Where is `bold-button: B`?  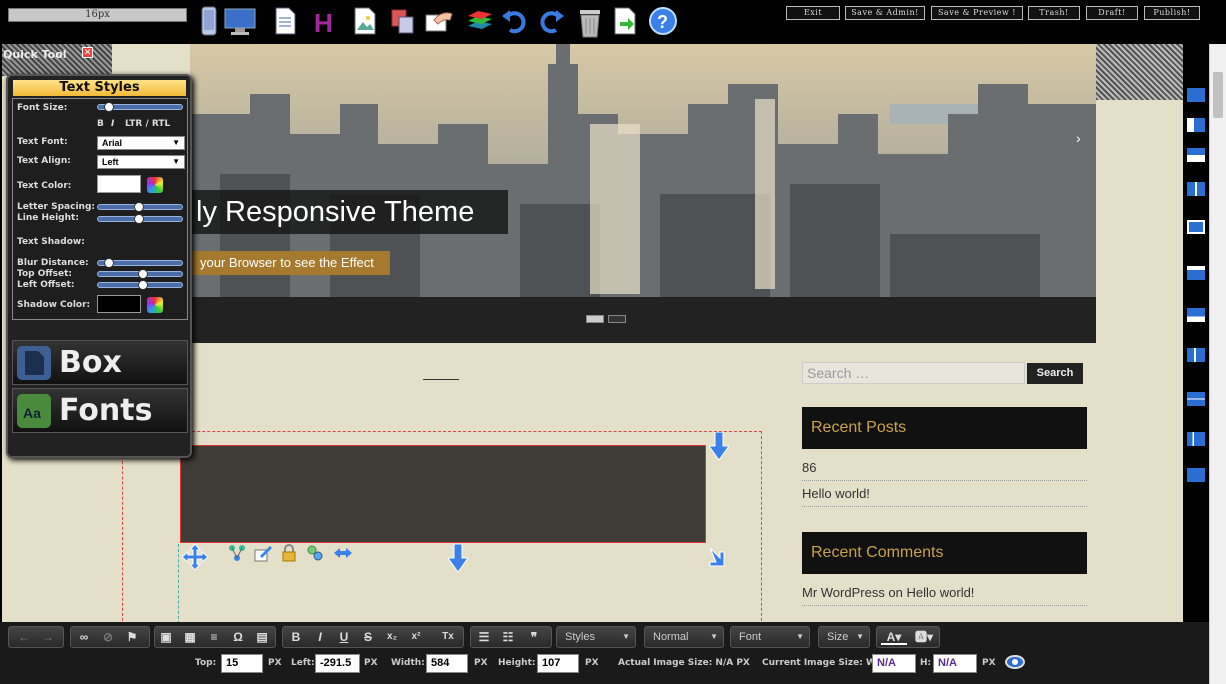 bold-button: B is located at coordinates (296, 637).